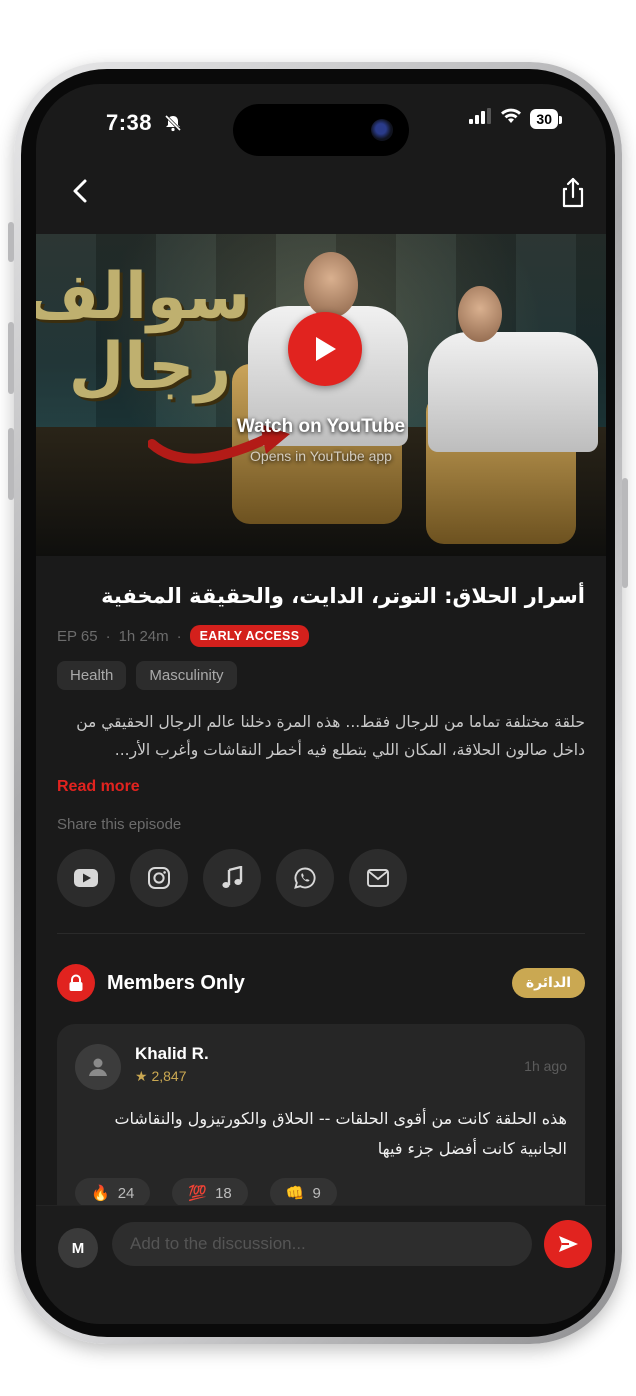 The image size is (636, 1396). I want to click on send-button, so click(568, 1244).